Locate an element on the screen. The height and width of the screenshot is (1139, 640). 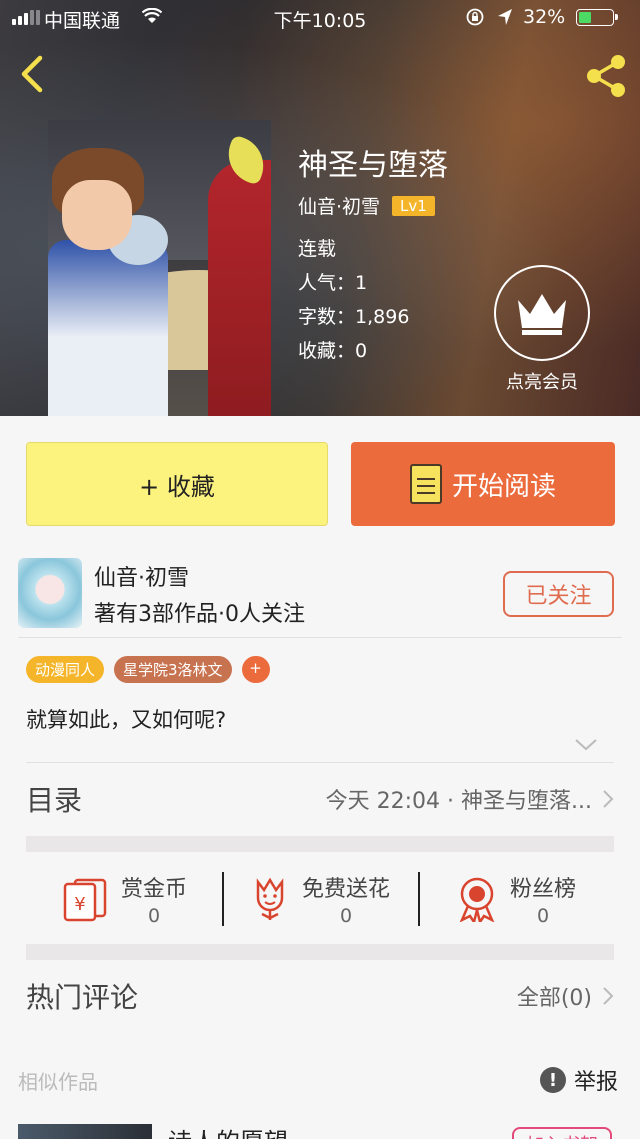
share-icon is located at coordinates (606, 76).